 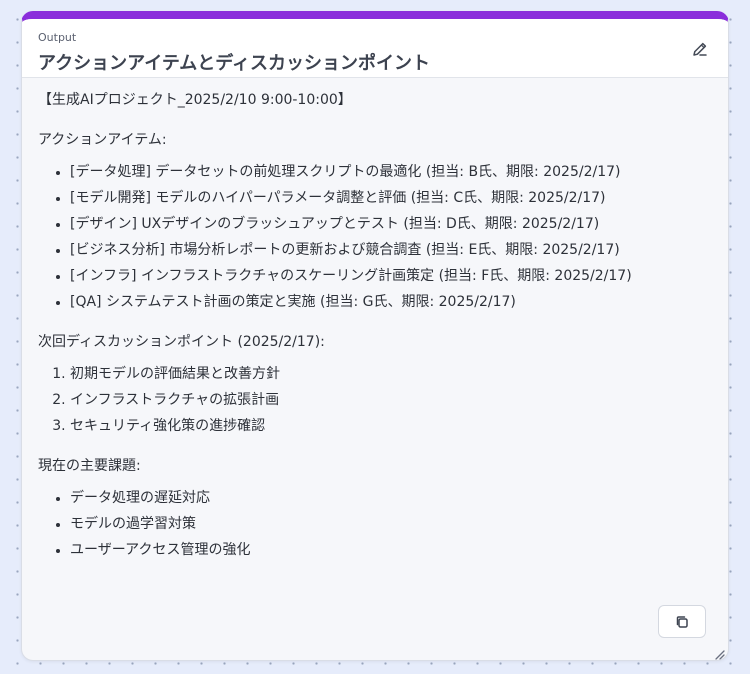 I want to click on list-item: セキュリティ強化策の進捗確認, so click(x=391, y=426).